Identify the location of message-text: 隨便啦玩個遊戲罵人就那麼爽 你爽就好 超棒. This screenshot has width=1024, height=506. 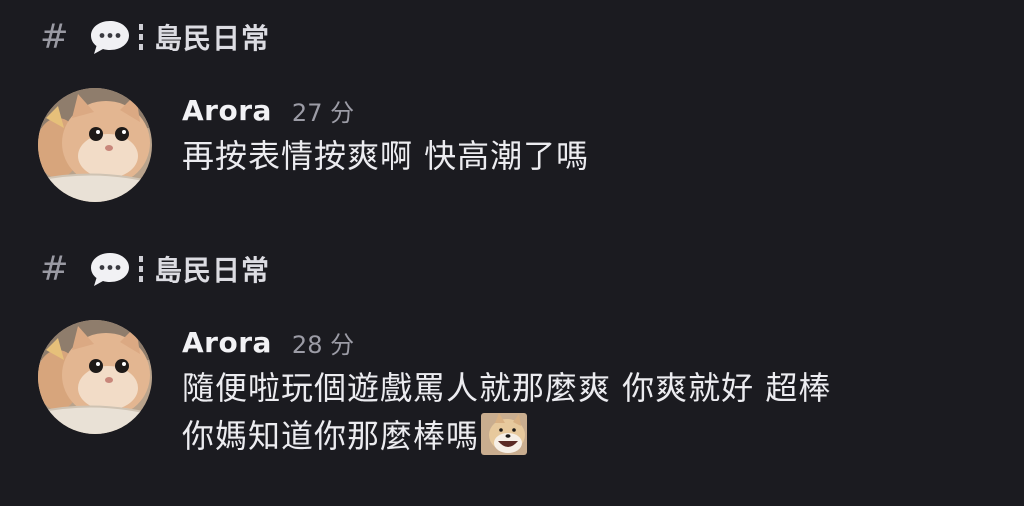
(507, 388).